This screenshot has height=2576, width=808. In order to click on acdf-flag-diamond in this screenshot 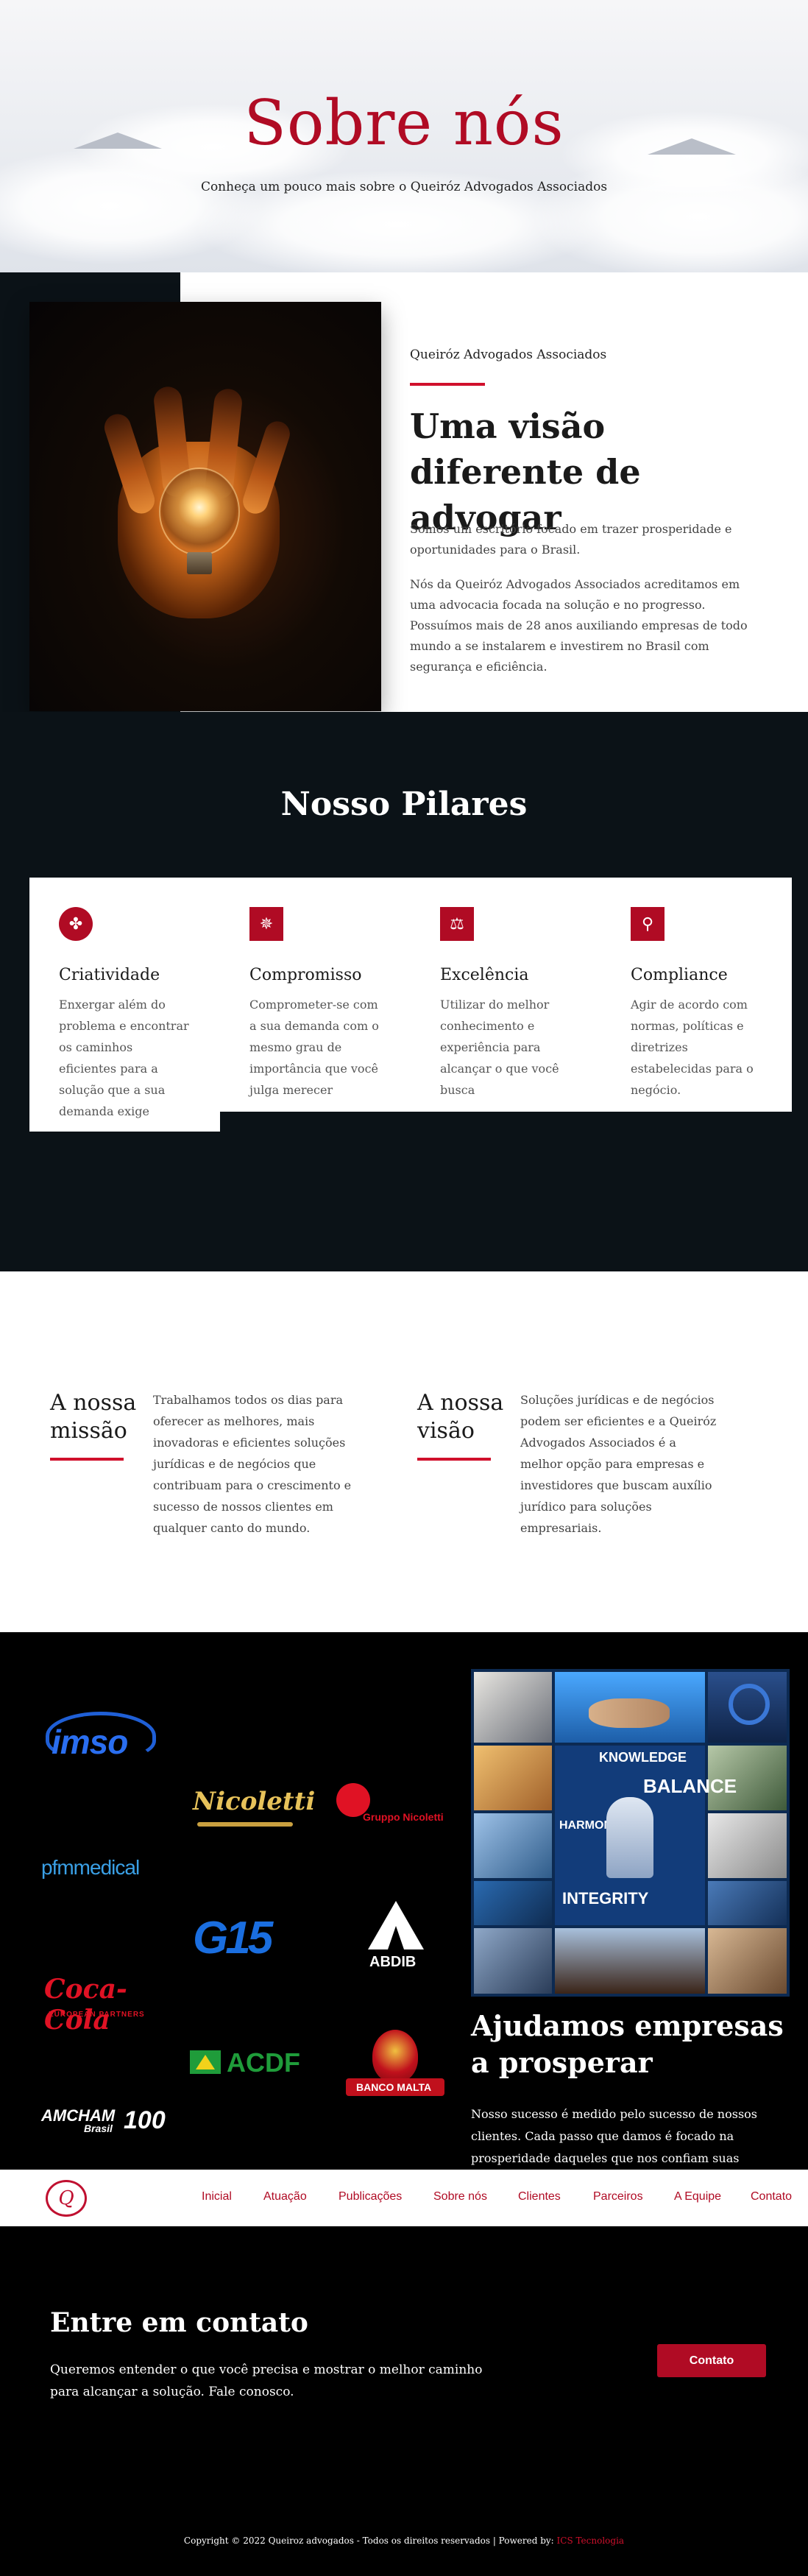, I will do `click(206, 2062)`.